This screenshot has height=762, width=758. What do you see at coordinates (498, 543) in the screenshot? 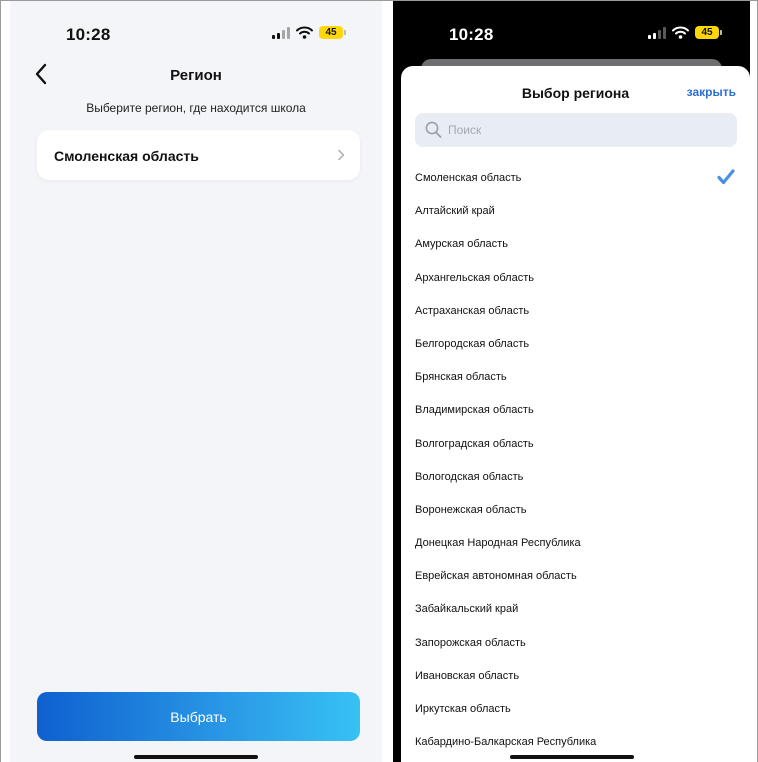
I see `region-name: Донецкая Народная Республика` at bounding box center [498, 543].